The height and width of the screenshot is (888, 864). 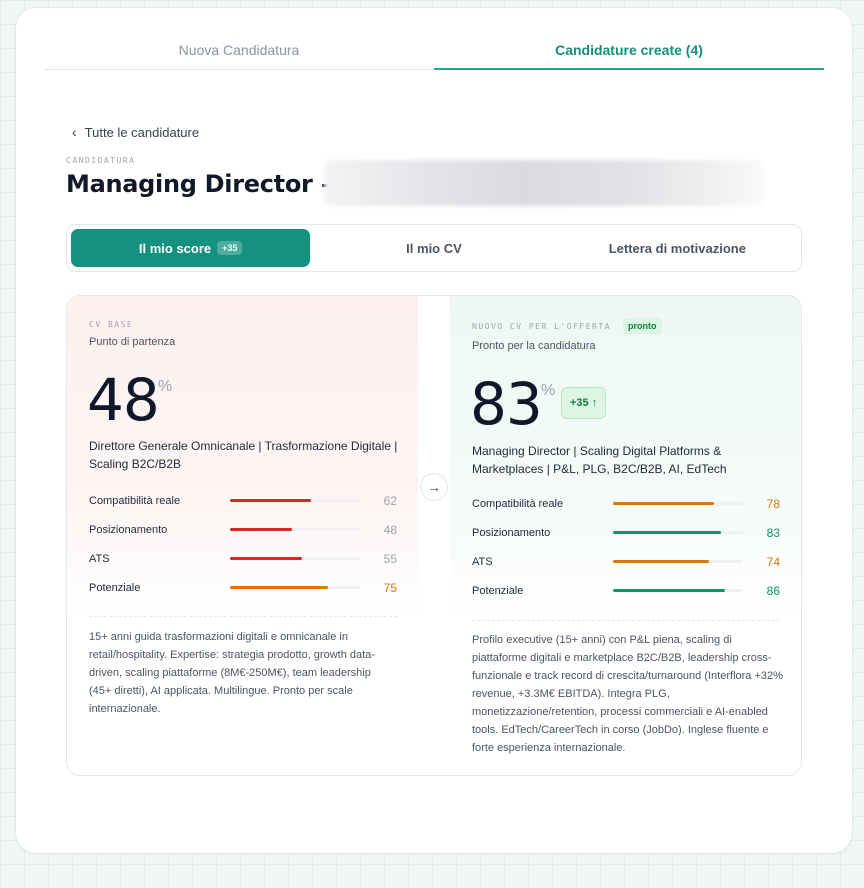 I want to click on back-link-label: Tutte le candidature, so click(x=142, y=132).